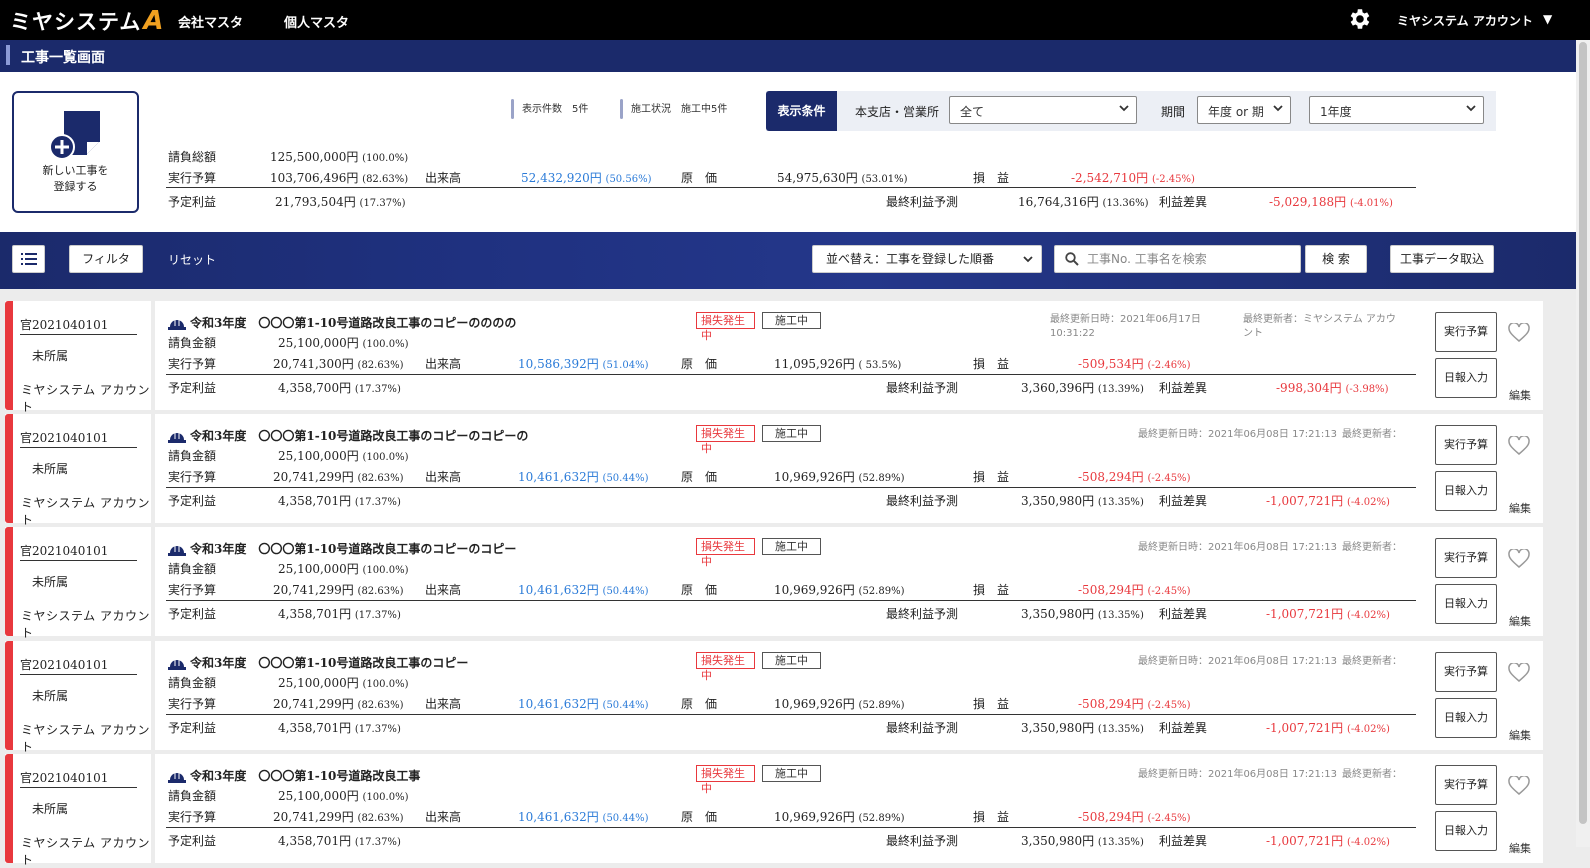 The height and width of the screenshot is (868, 1590). What do you see at coordinates (294, 775) in the screenshot?
I see `project-title: 令和3年度 〇〇〇第1-10号道路改良工事` at bounding box center [294, 775].